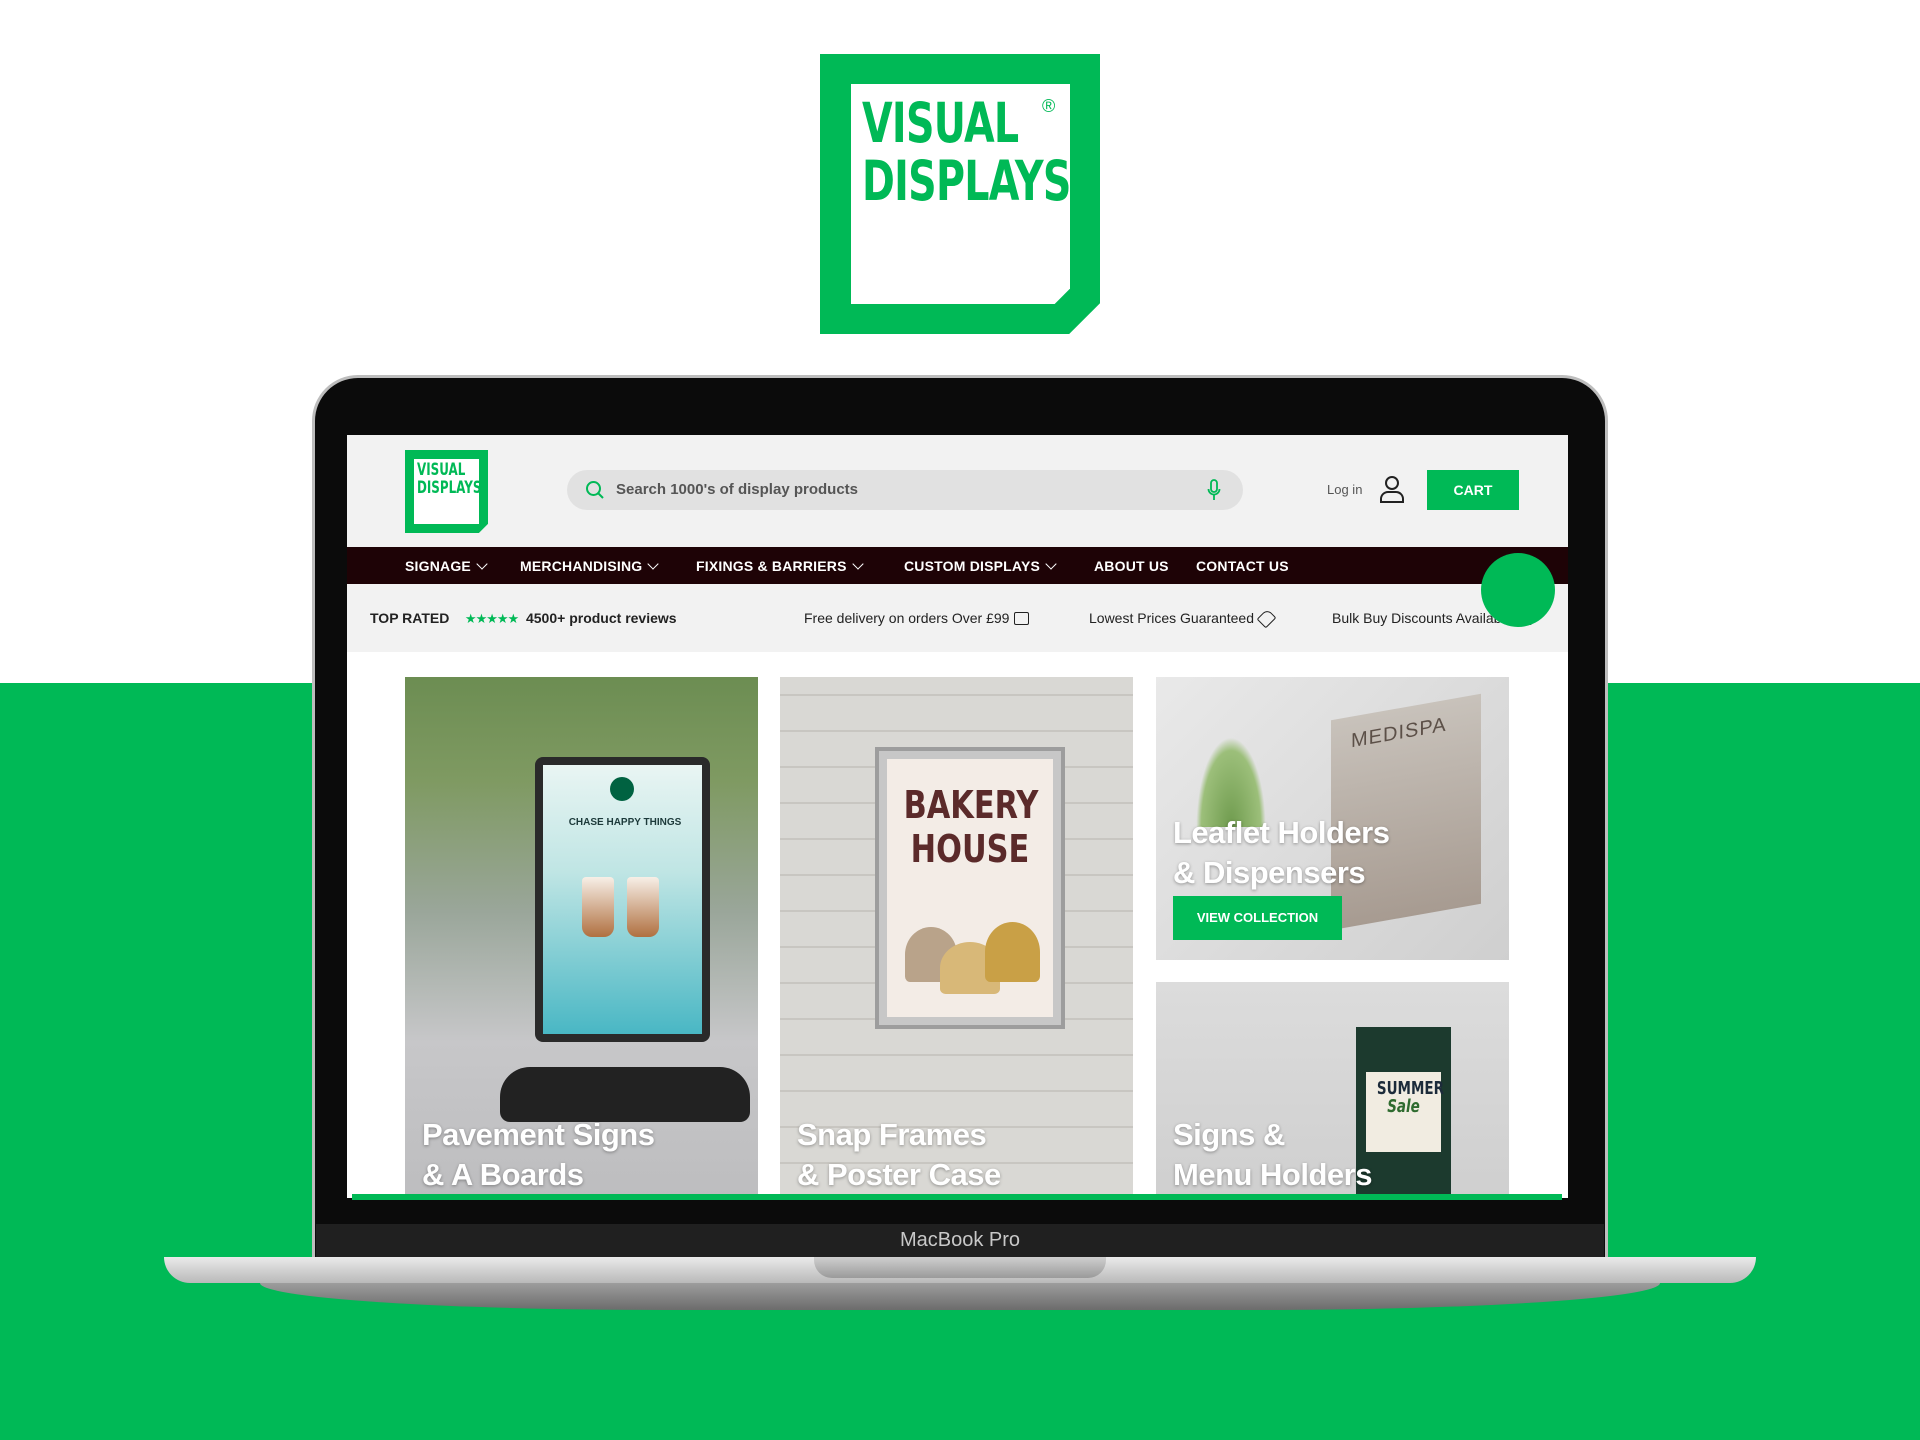 This screenshot has height=1440, width=1920. Describe the element at coordinates (1171, 618) in the screenshot. I see `price-text: Lowest Prices Guaranteed` at that location.